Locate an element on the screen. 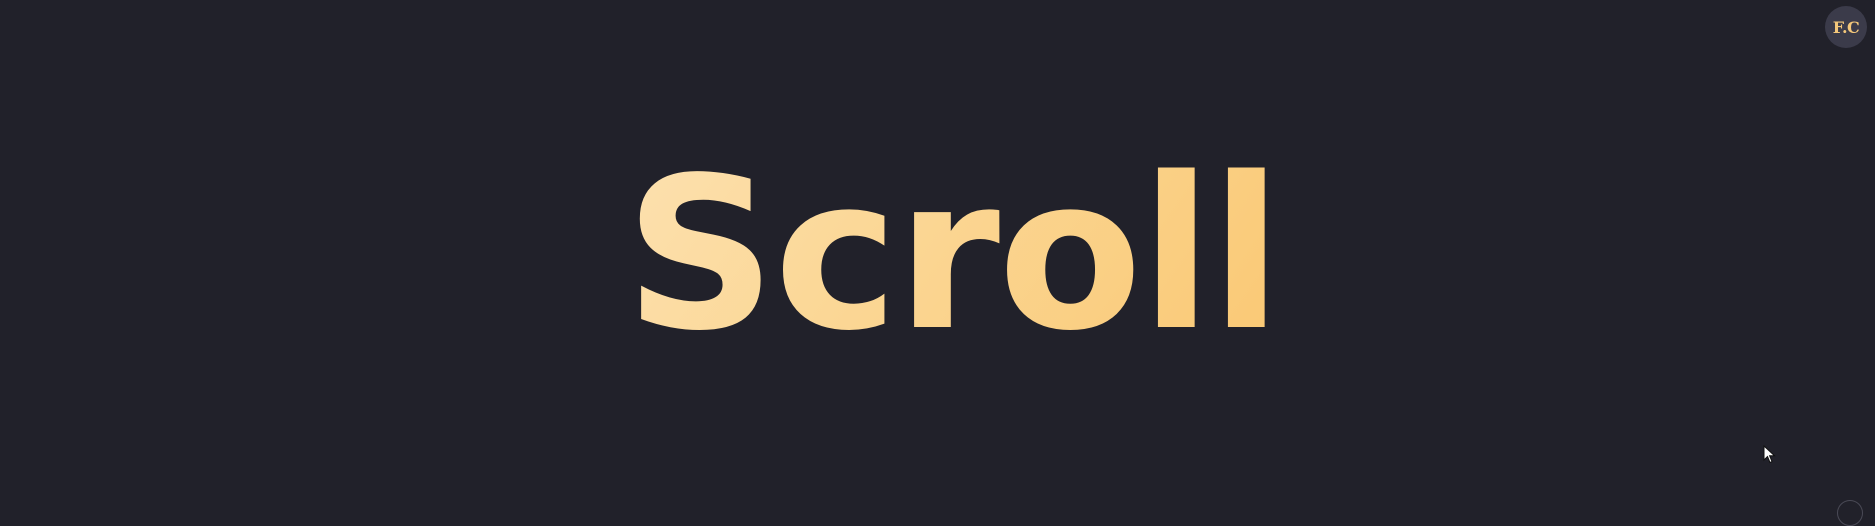  scroll-indicator-icon is located at coordinates (1850, 513).